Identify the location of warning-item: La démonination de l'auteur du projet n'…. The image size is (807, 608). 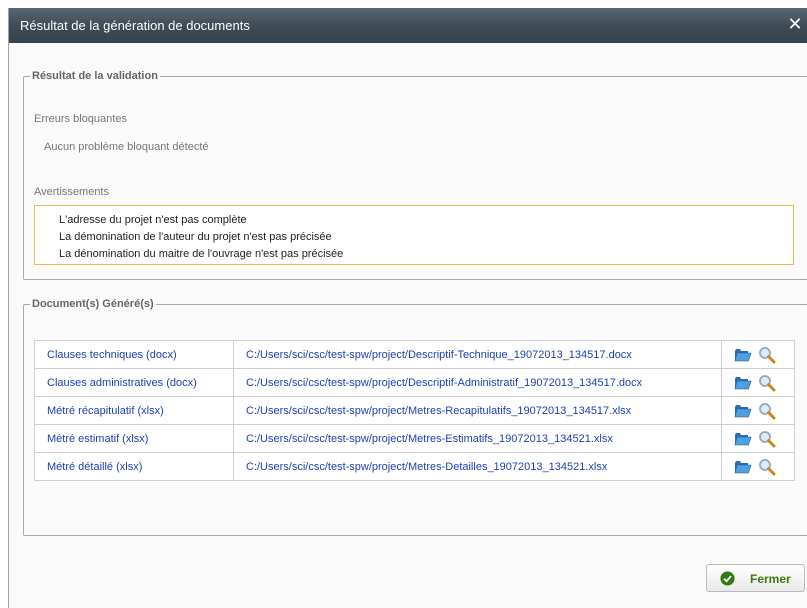
(195, 237).